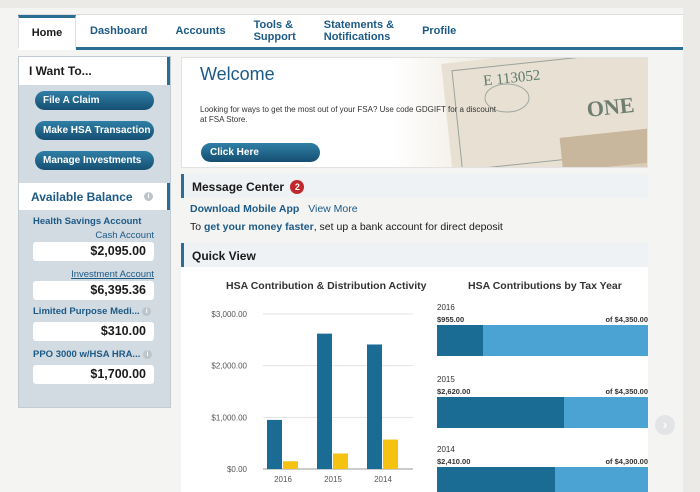 The width and height of the screenshot is (700, 492). What do you see at coordinates (93, 290) in the screenshot?
I see `investment-balance: $6,395.36` at bounding box center [93, 290].